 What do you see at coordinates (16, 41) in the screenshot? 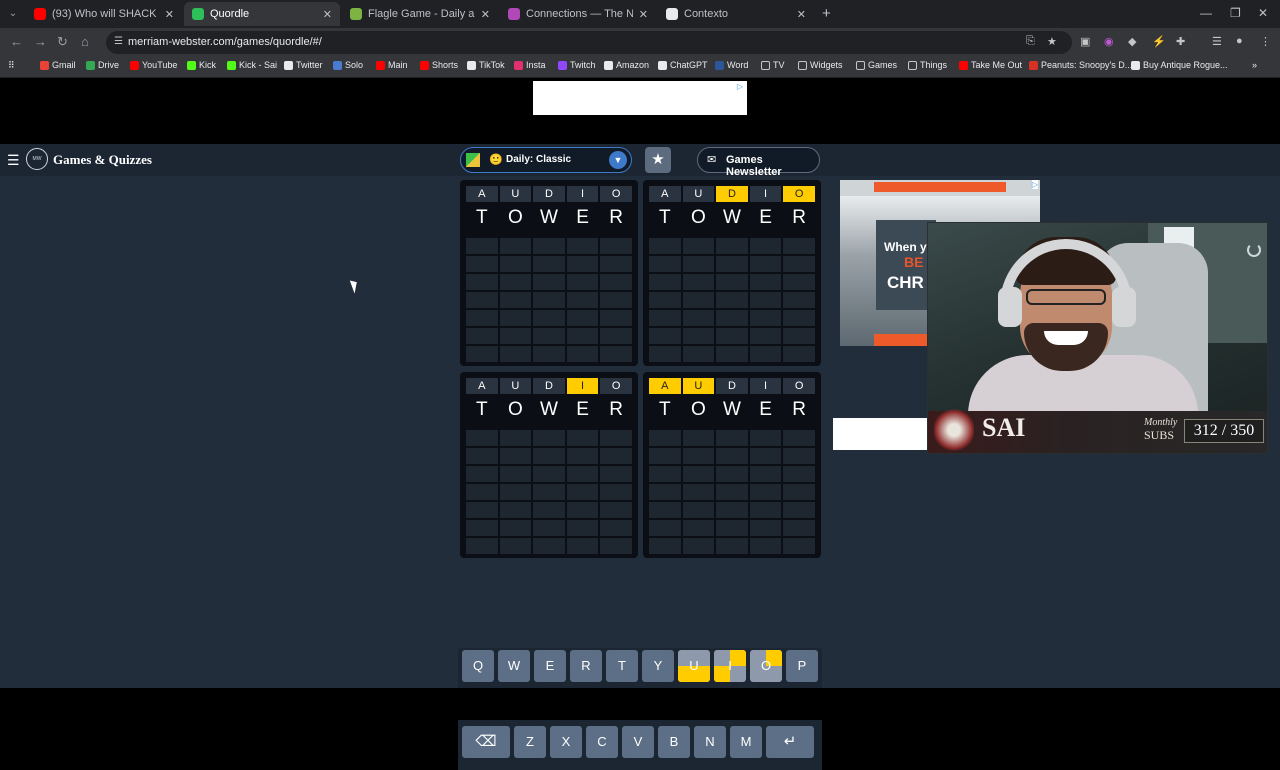
I see `back-icon: ←` at bounding box center [16, 41].